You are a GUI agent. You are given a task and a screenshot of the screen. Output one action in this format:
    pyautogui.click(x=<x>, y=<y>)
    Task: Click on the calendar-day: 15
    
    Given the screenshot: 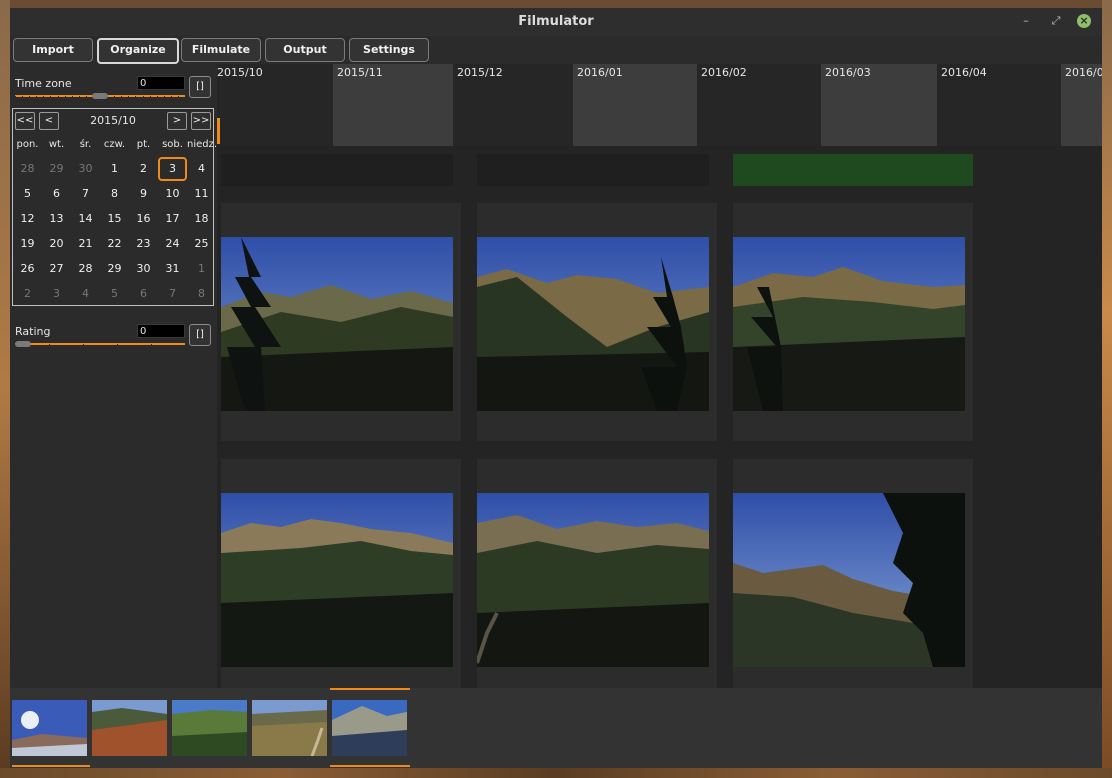 What is the action you would take?
    pyautogui.click(x=114, y=219)
    